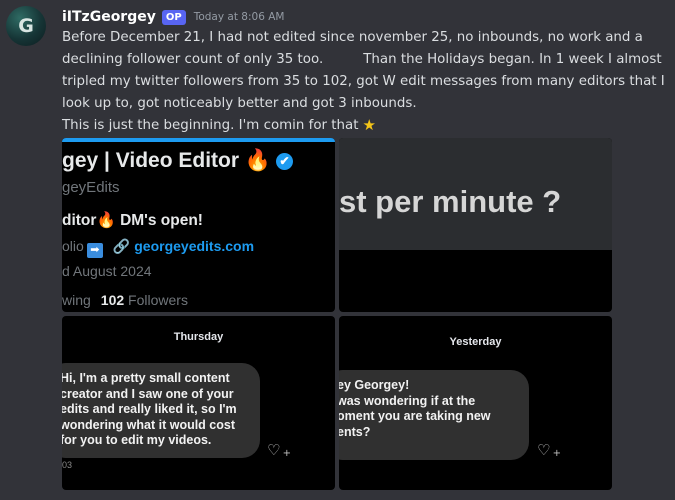  What do you see at coordinates (151, 160) in the screenshot?
I see `profile-title-text: gey | Video Editor` at bounding box center [151, 160].